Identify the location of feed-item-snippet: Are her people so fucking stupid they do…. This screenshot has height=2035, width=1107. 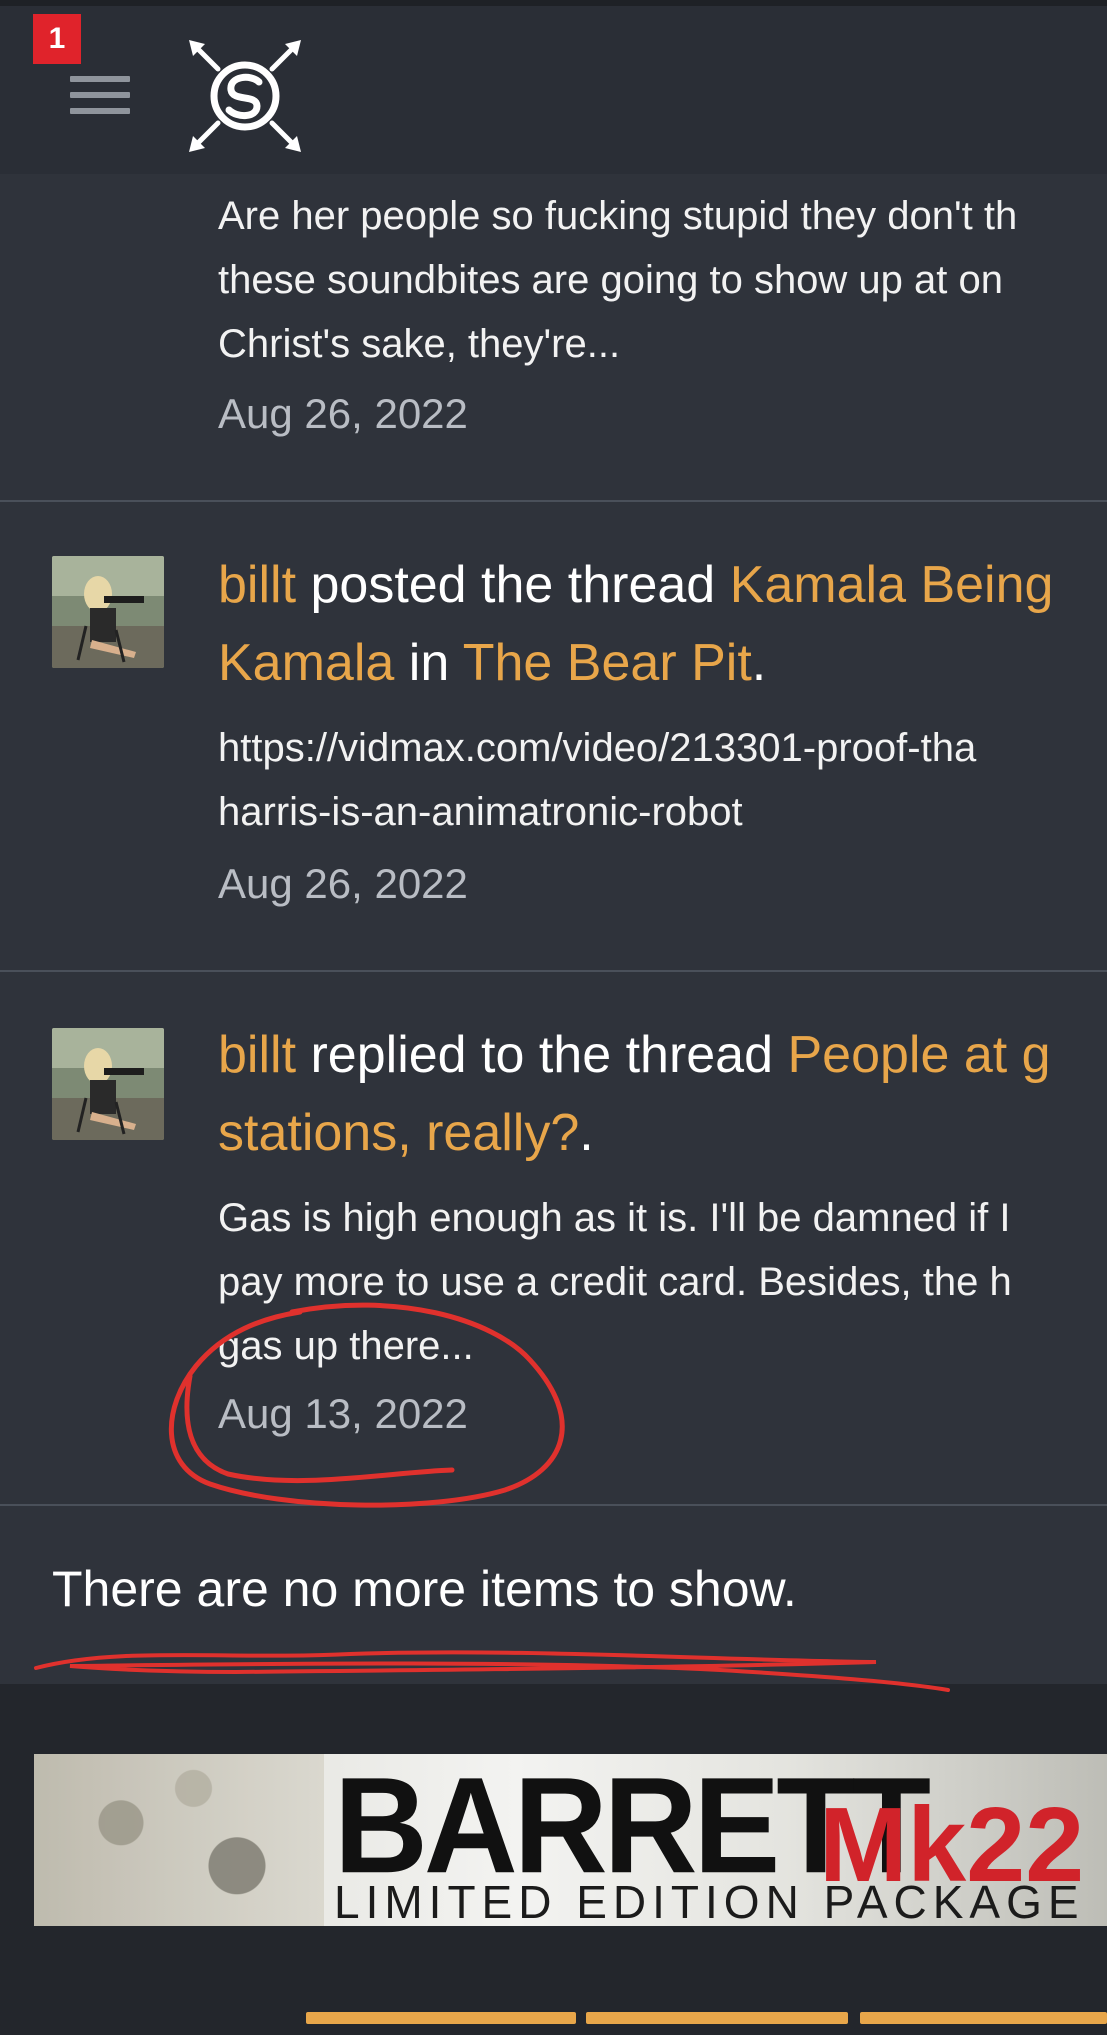
(658, 280).